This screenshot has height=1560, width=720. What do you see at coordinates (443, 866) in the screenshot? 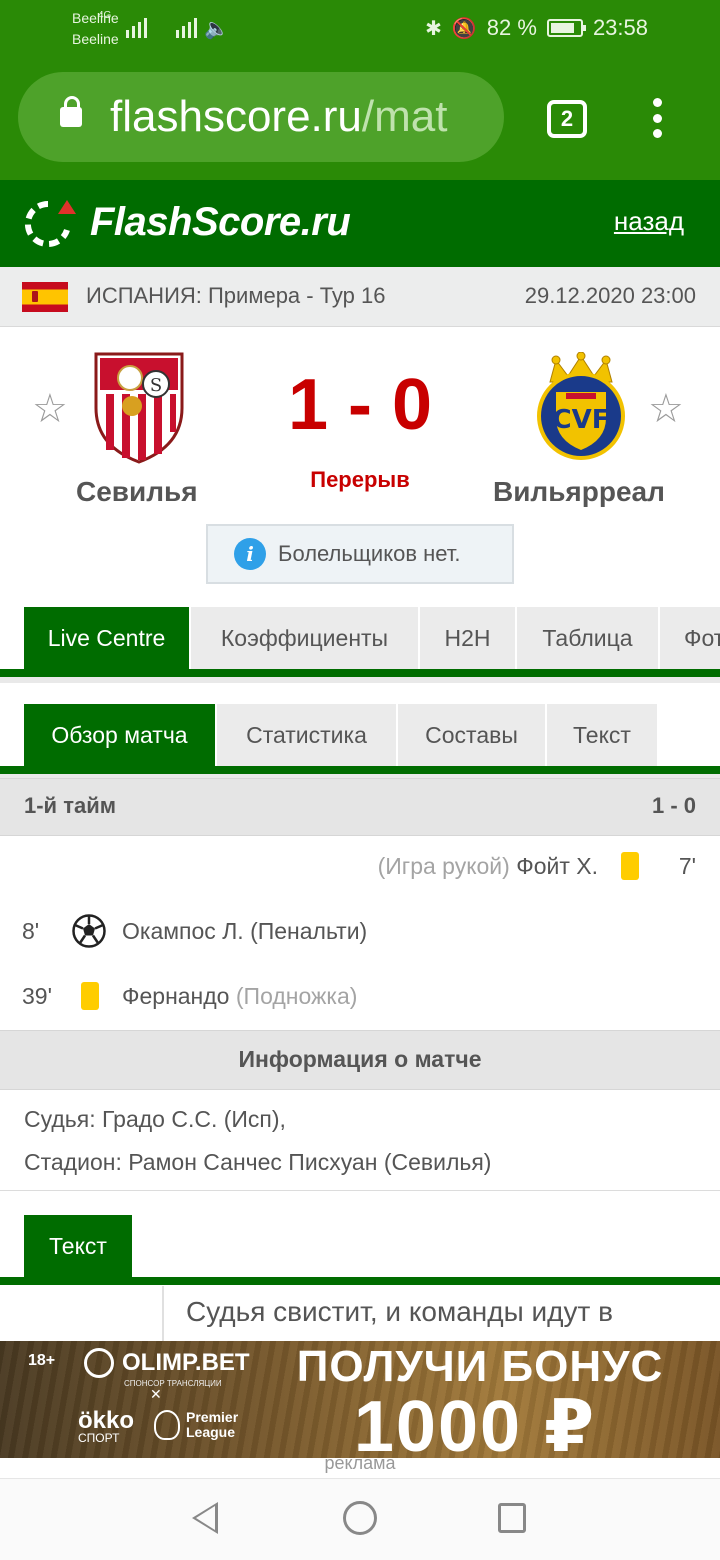
I see `event-1-detail: (Игра рукой)` at bounding box center [443, 866].